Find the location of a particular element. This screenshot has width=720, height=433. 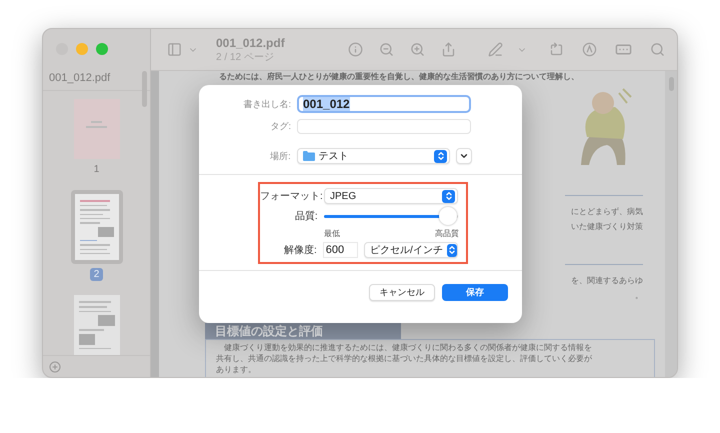

slider-max-label: 高品質 is located at coordinates (447, 233).